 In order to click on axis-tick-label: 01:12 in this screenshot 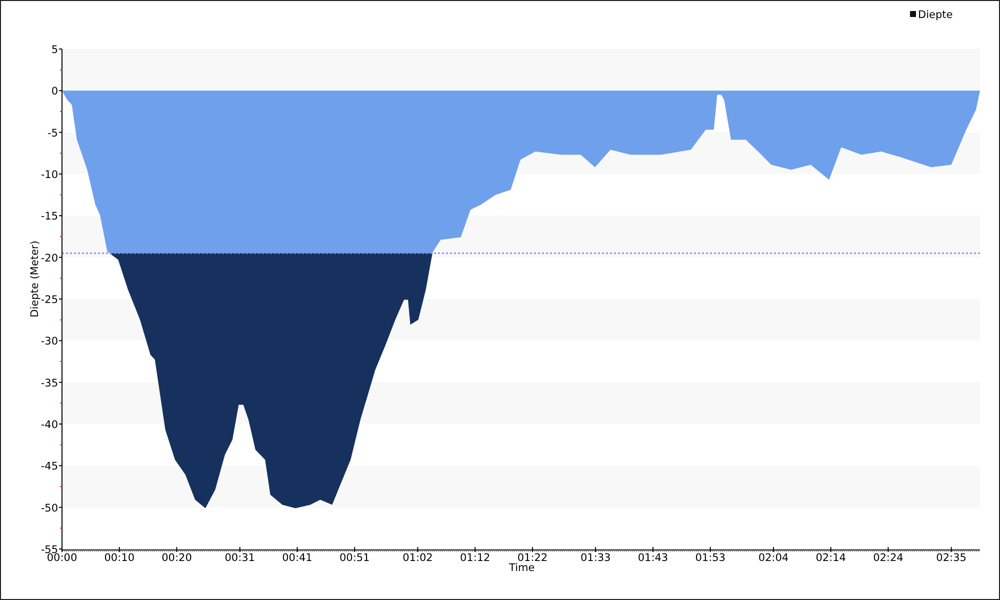, I will do `click(475, 558)`.